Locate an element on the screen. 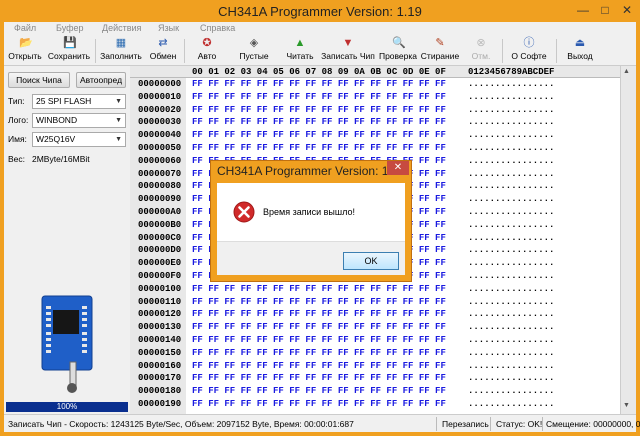 This screenshot has height=436, width=640. menu-buffer: Буфер is located at coordinates (70, 28).